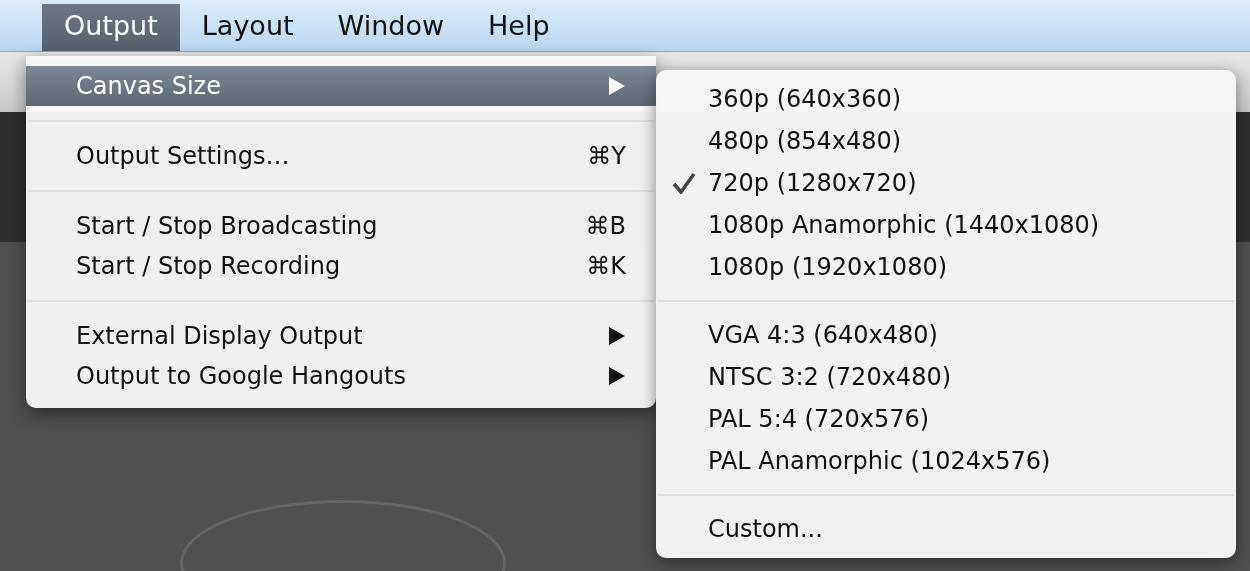  What do you see at coordinates (805, 99) in the screenshot?
I see `submenu-item-label: 360p (640x360)` at bounding box center [805, 99].